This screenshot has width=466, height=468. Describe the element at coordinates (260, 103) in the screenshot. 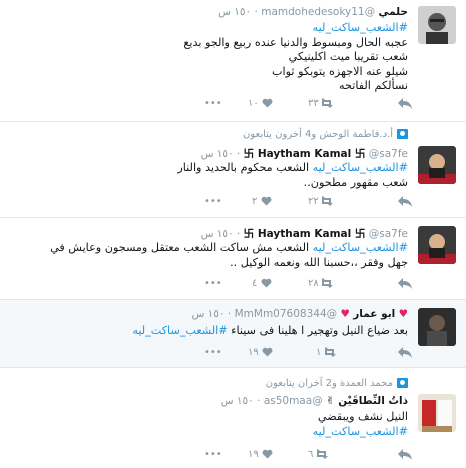

I see `like-button: ١٠` at that location.